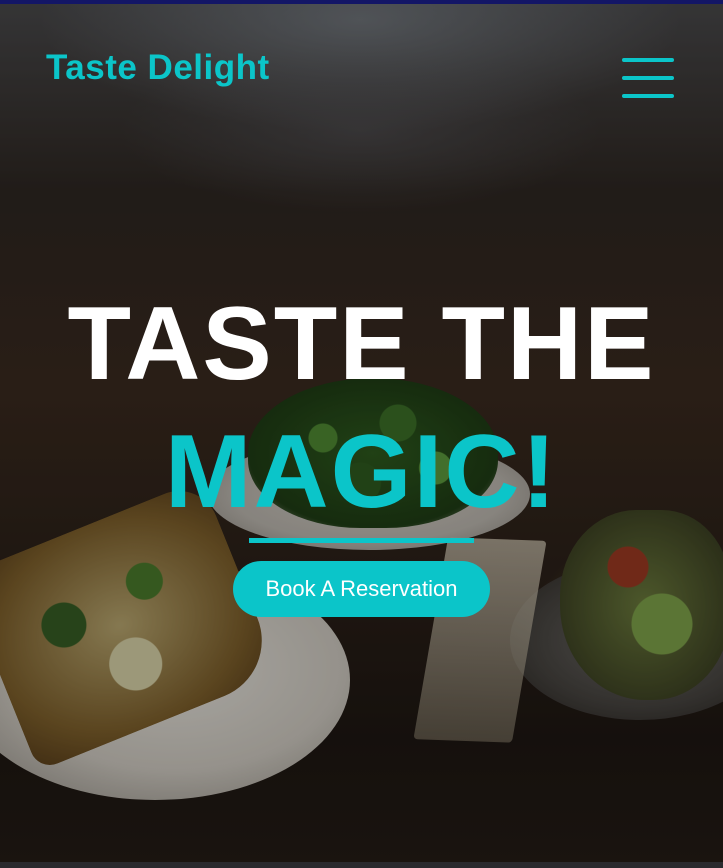 The width and height of the screenshot is (723, 868). I want to click on headline-line-2: MAGIC!, so click(361, 472).